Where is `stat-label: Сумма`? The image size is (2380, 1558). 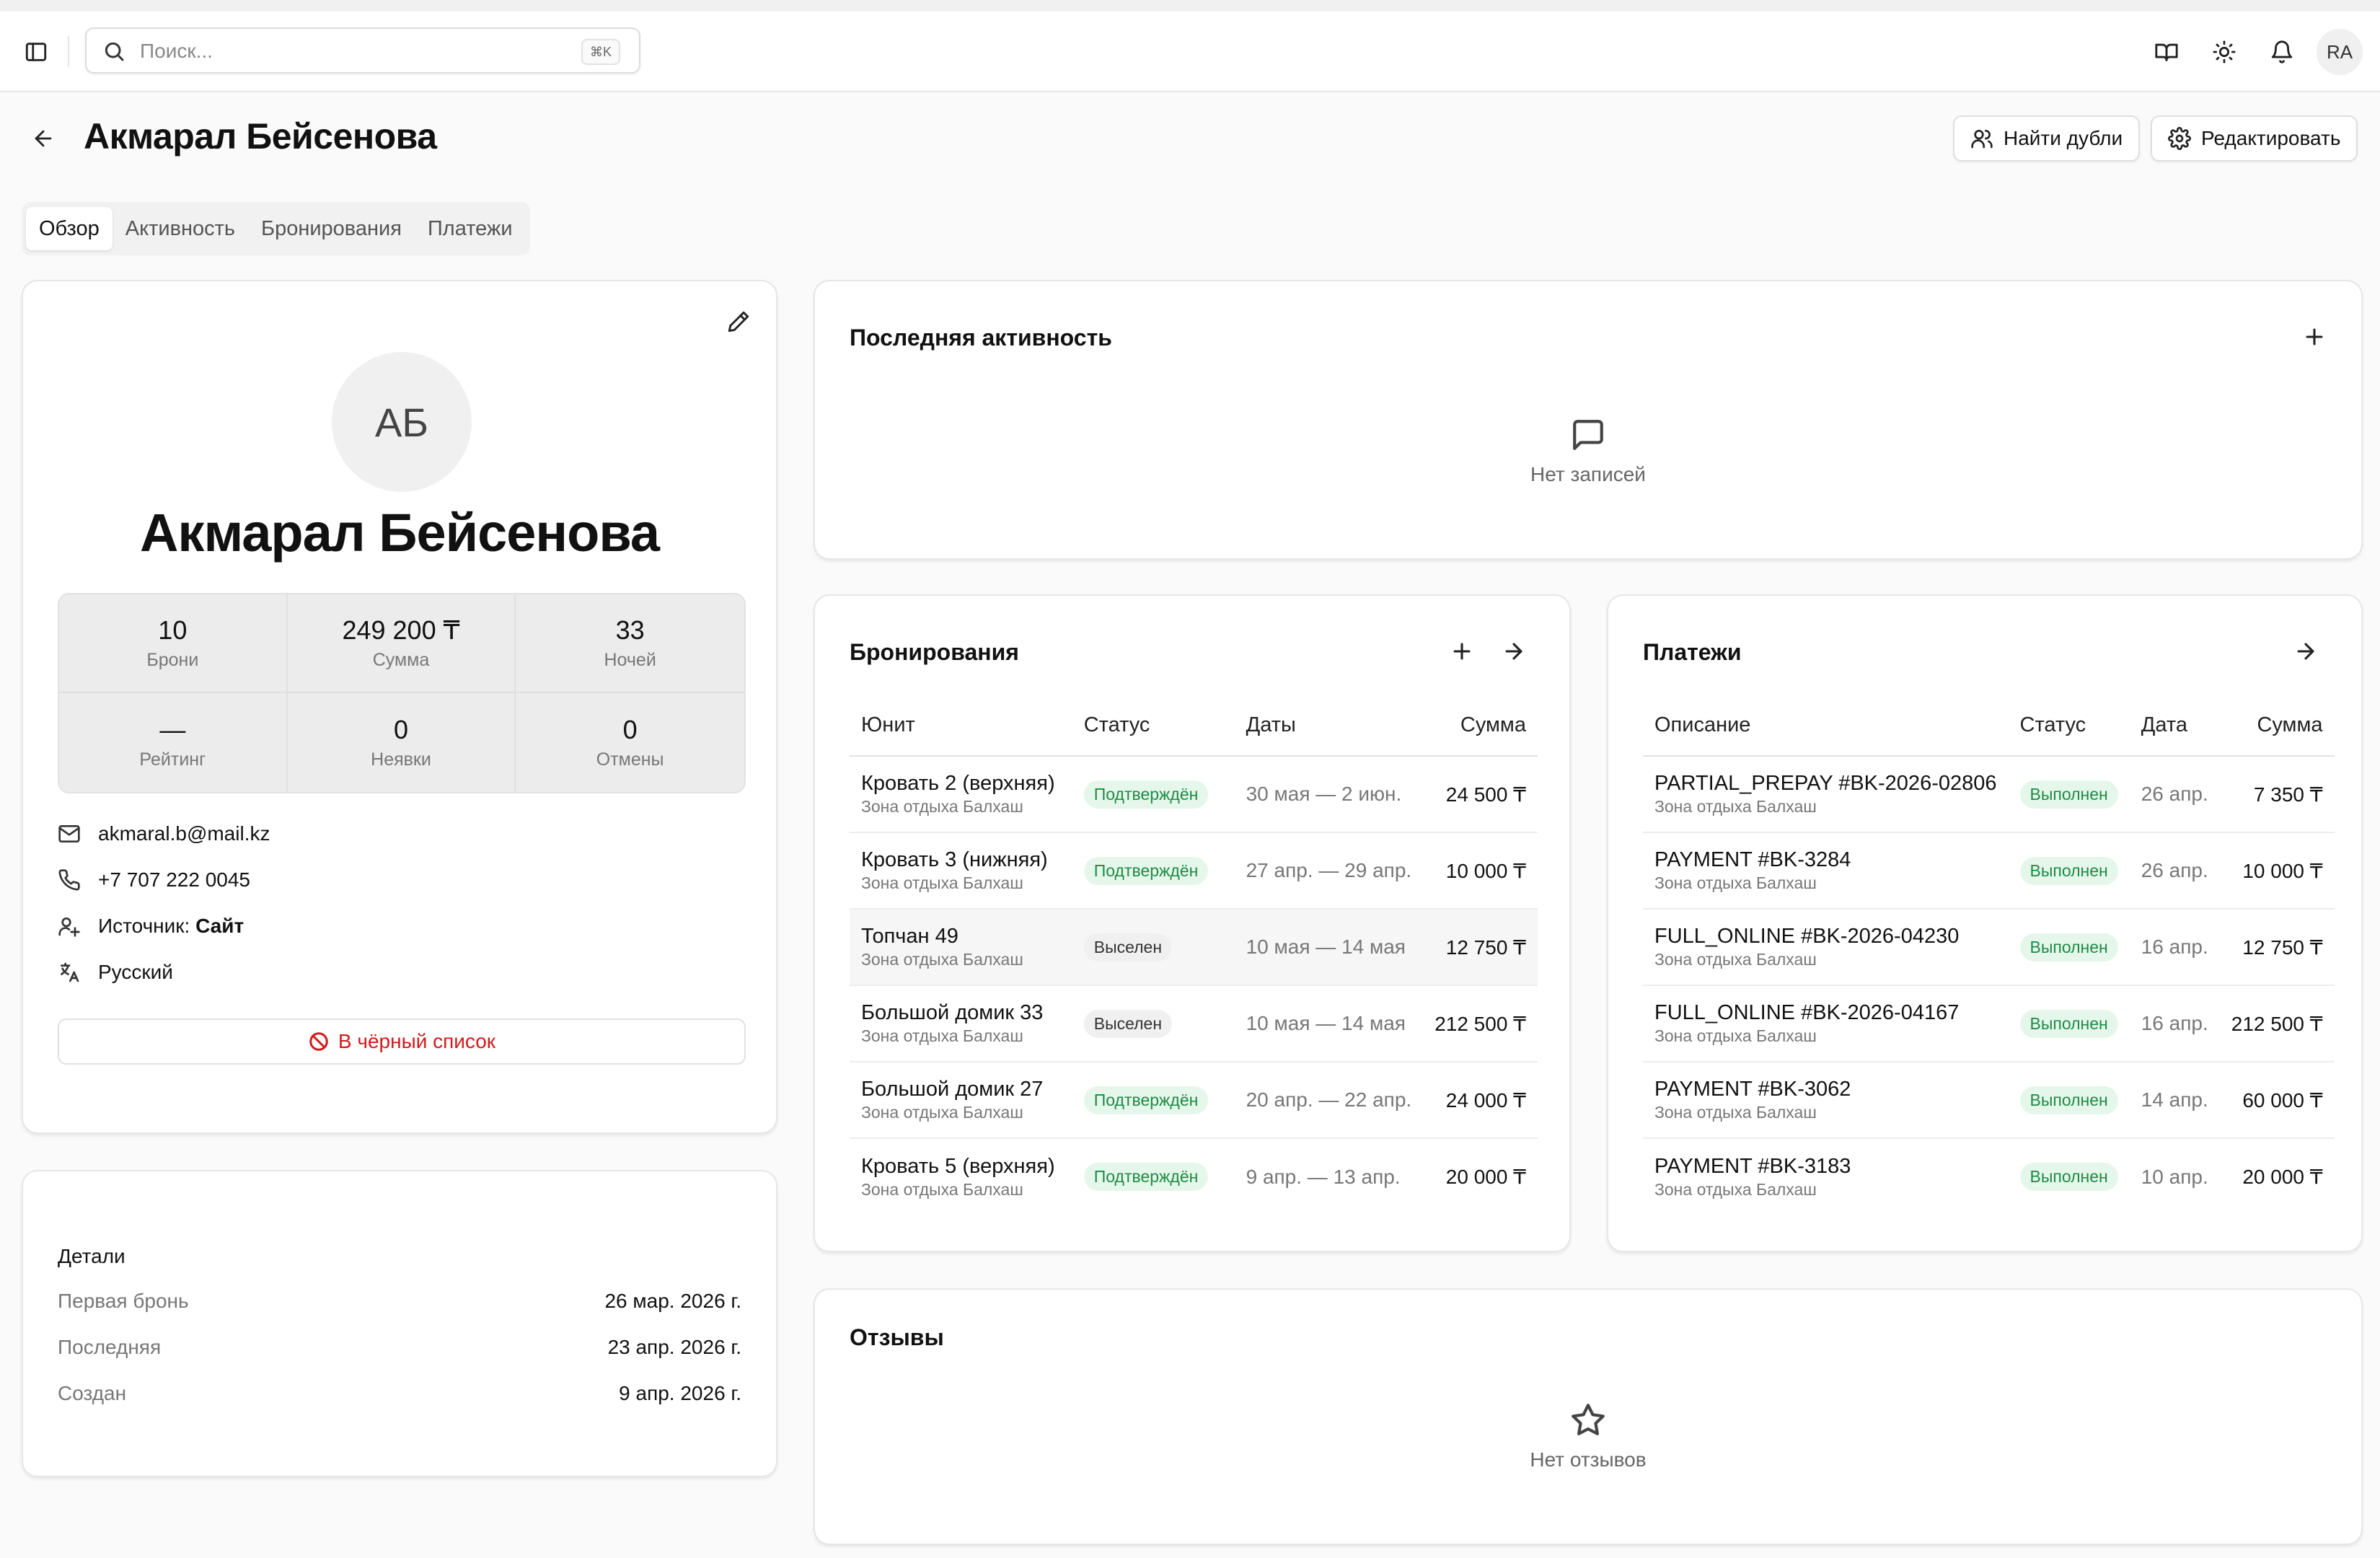
stat-label: Сумма is located at coordinates (401, 660).